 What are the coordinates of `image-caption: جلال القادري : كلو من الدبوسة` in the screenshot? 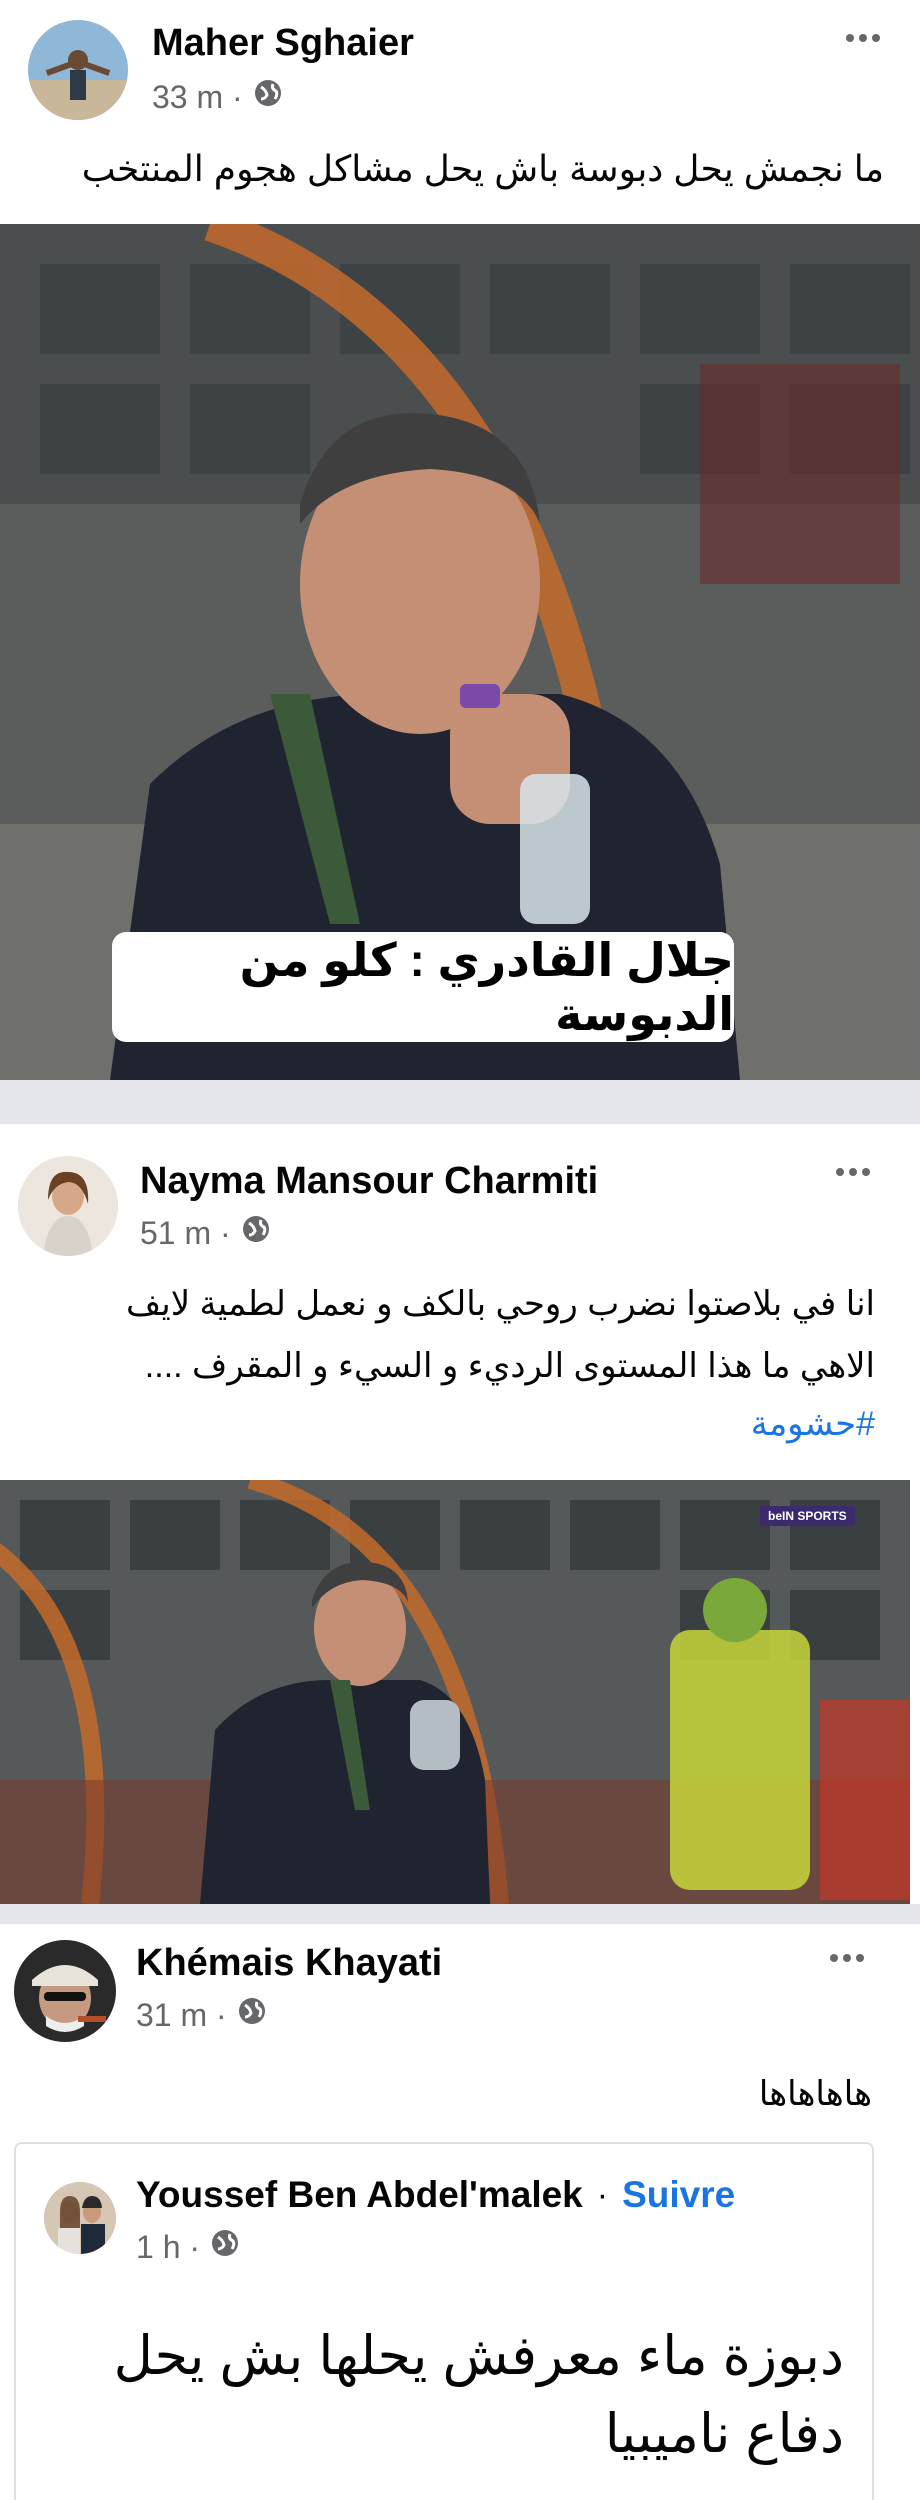 It's located at (486, 987).